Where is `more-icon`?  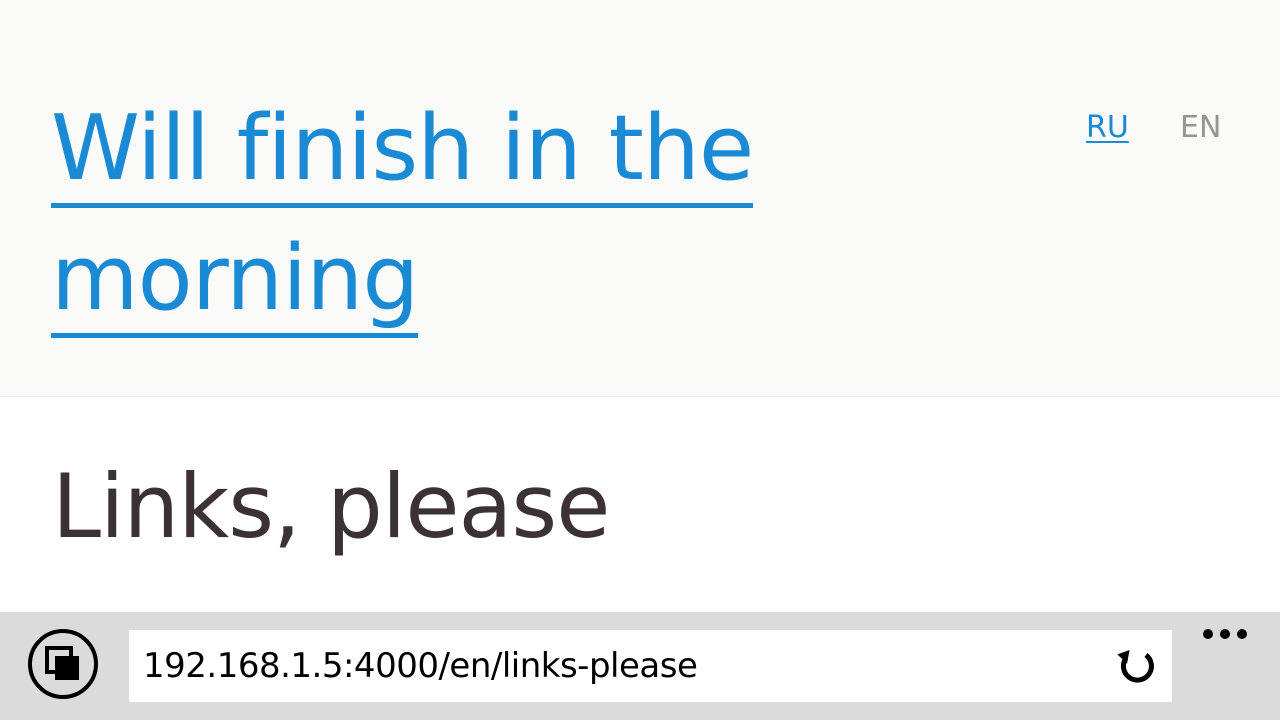 more-icon is located at coordinates (1225, 634).